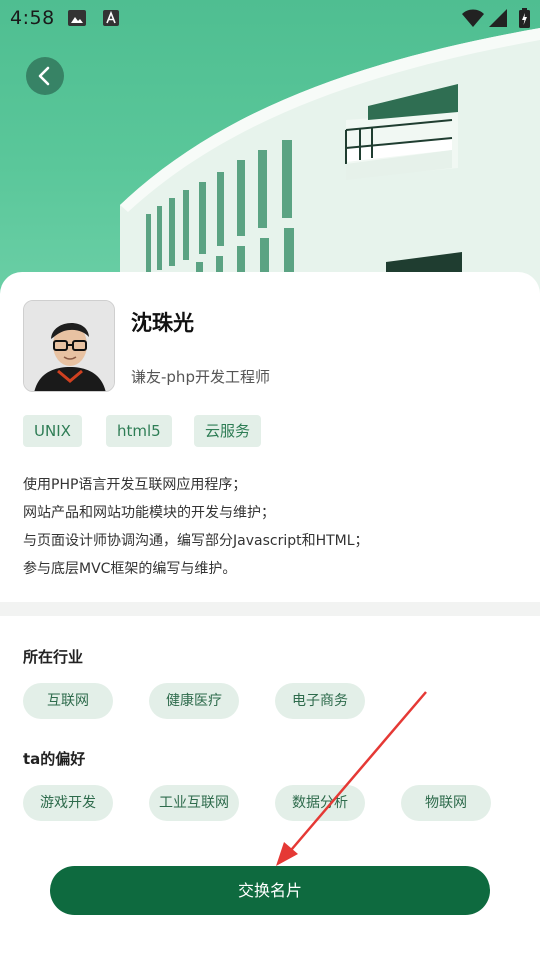  What do you see at coordinates (68, 701) in the screenshot?
I see `industry-chip: 互联网` at bounding box center [68, 701].